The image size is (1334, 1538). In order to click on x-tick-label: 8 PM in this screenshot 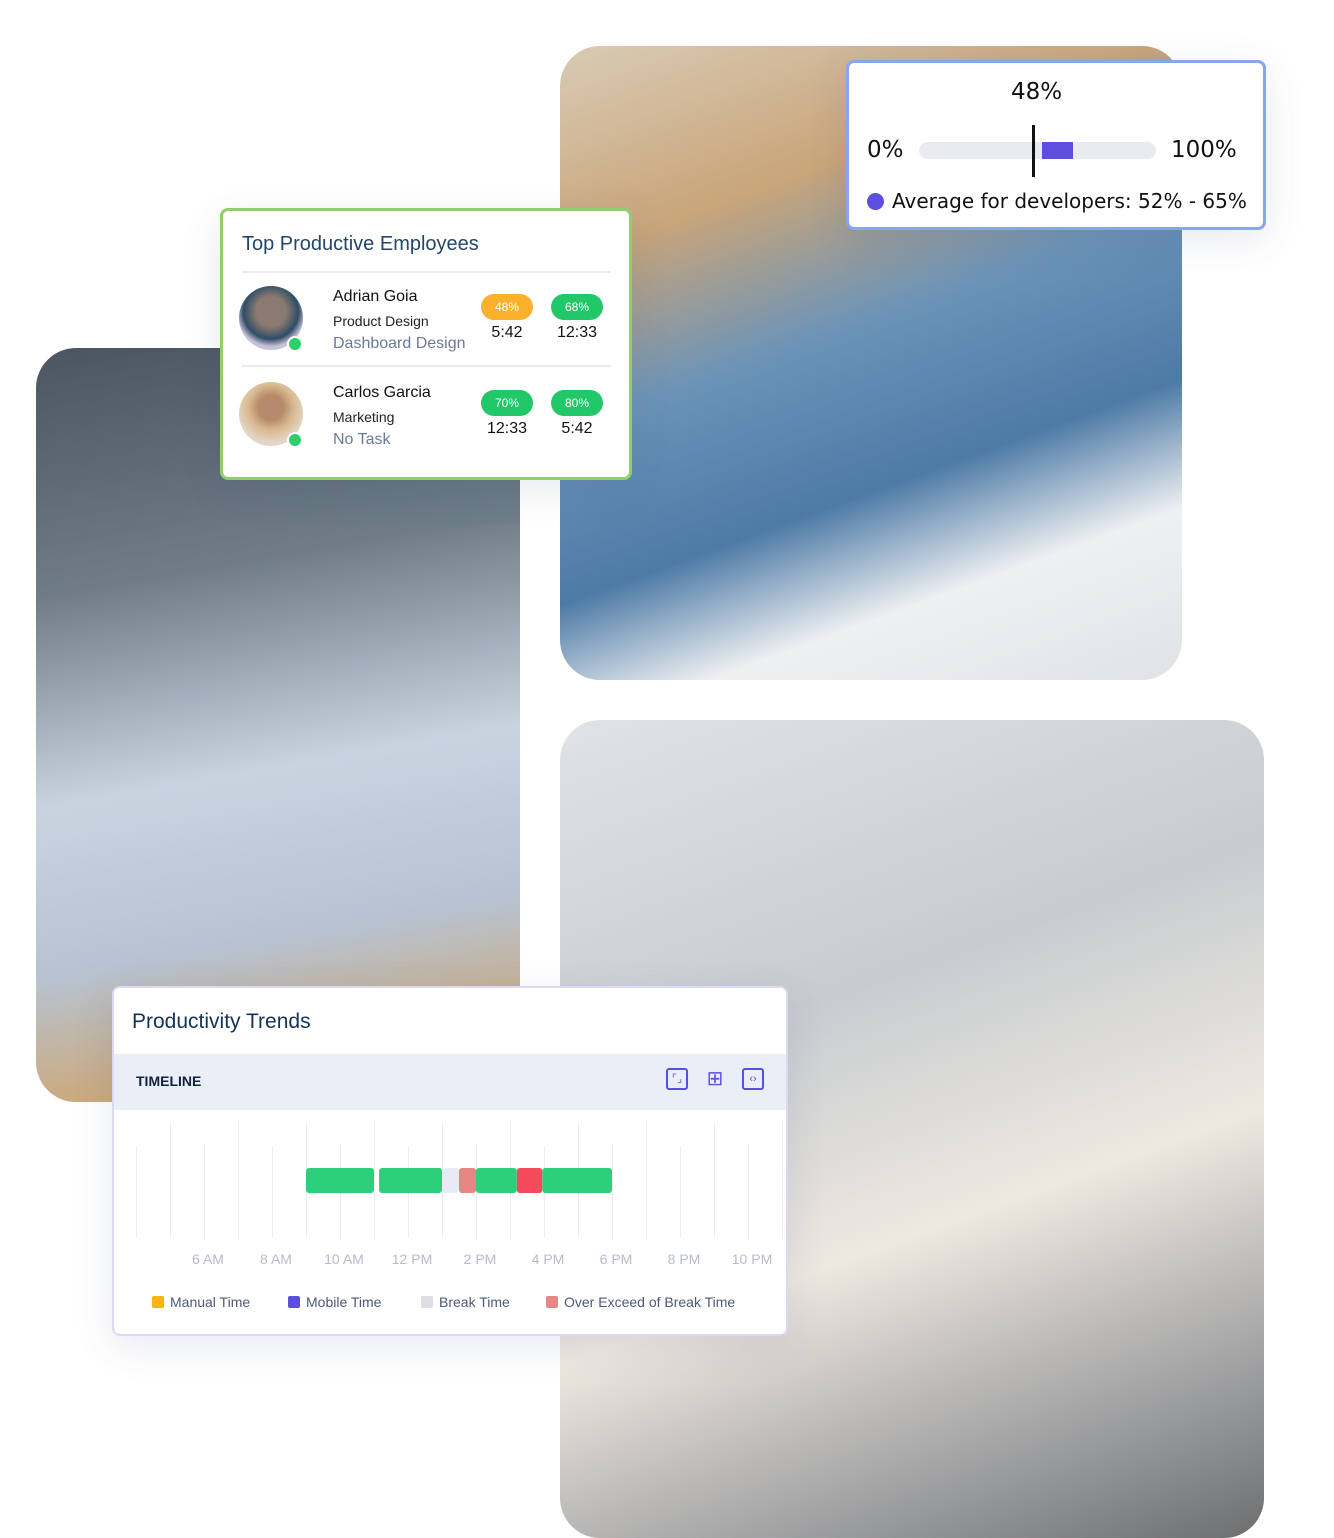, I will do `click(684, 1259)`.